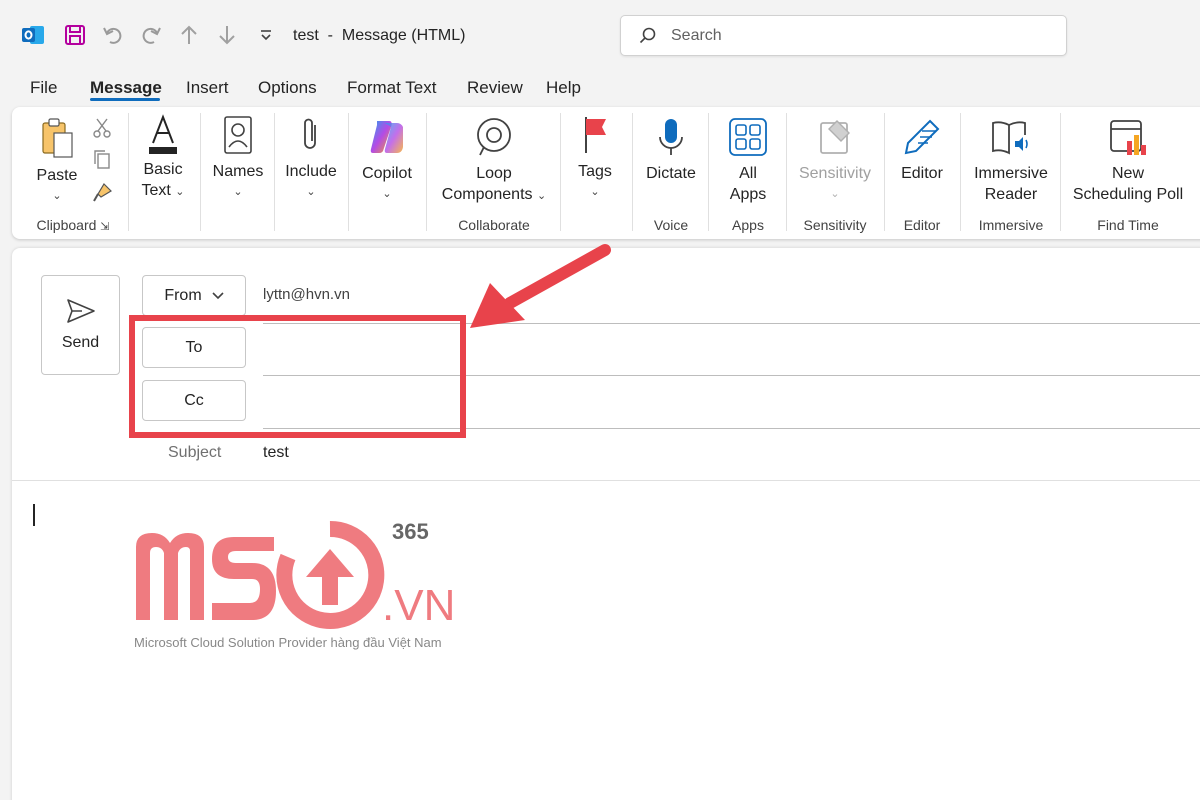  Describe the element at coordinates (310, 133) in the screenshot. I see `attach-icon` at that location.